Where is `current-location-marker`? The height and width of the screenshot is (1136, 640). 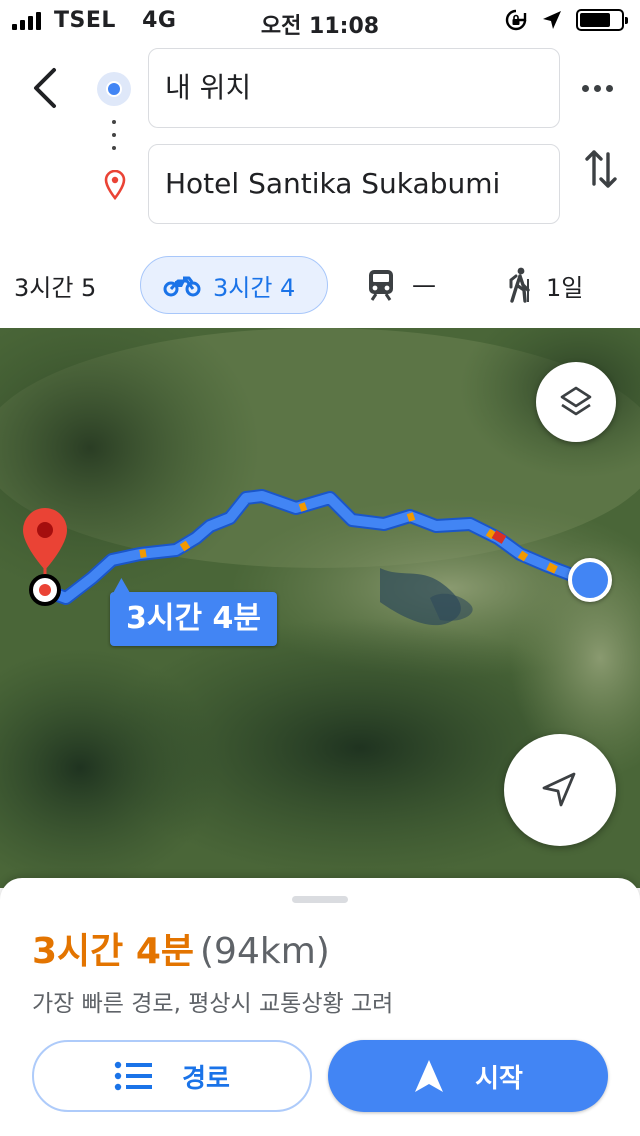
current-location-marker is located at coordinates (590, 580).